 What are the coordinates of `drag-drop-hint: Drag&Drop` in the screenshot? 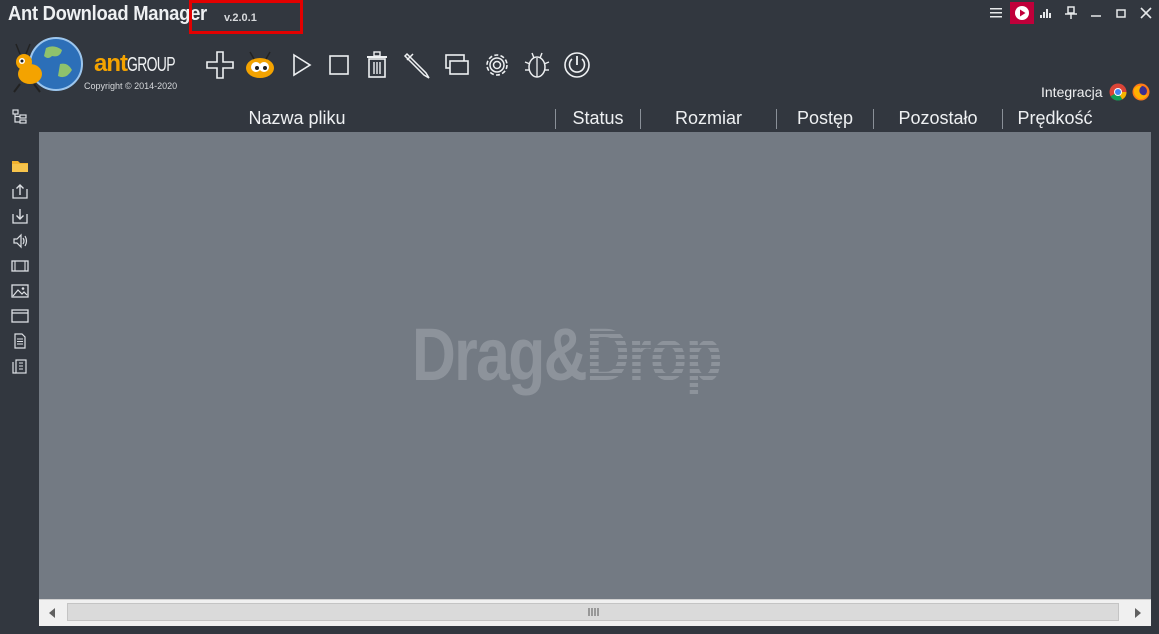 It's located at (567, 354).